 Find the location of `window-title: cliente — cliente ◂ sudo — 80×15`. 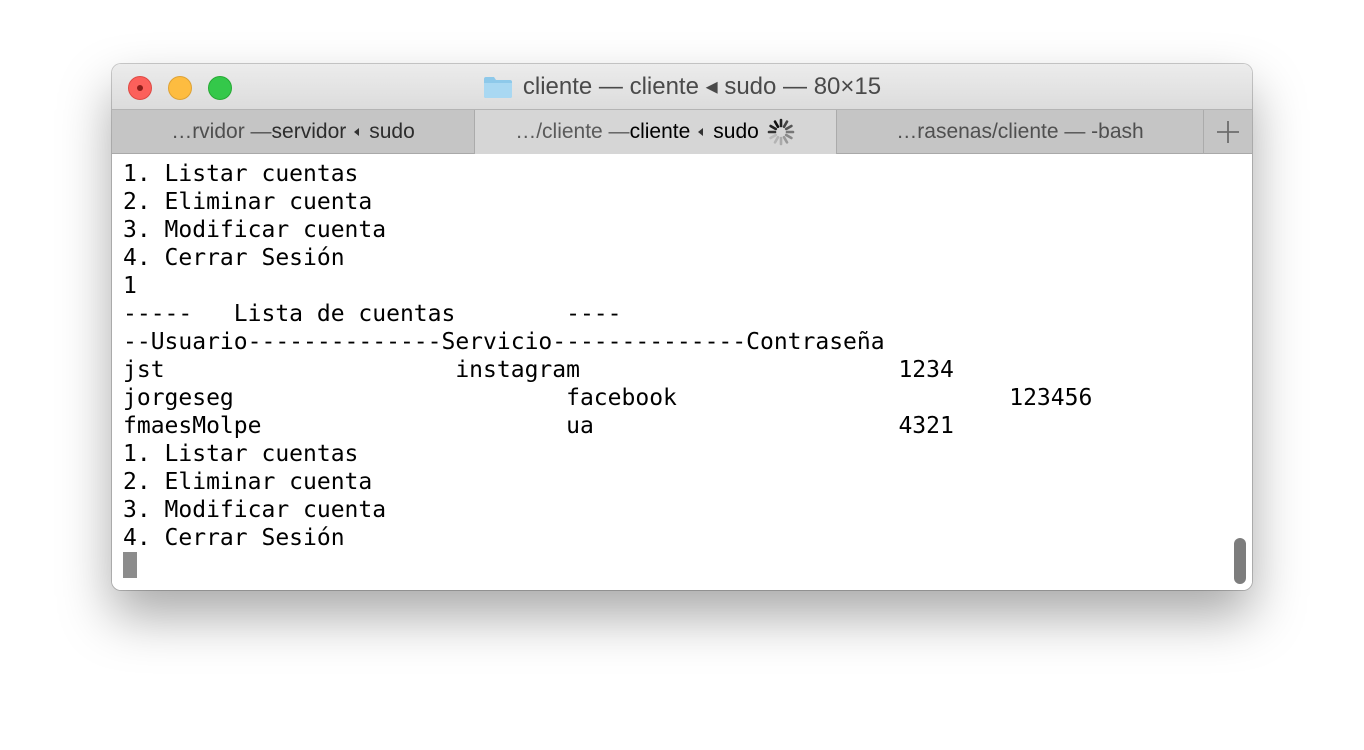

window-title: cliente — cliente ◂ sudo — 80×15 is located at coordinates (702, 86).